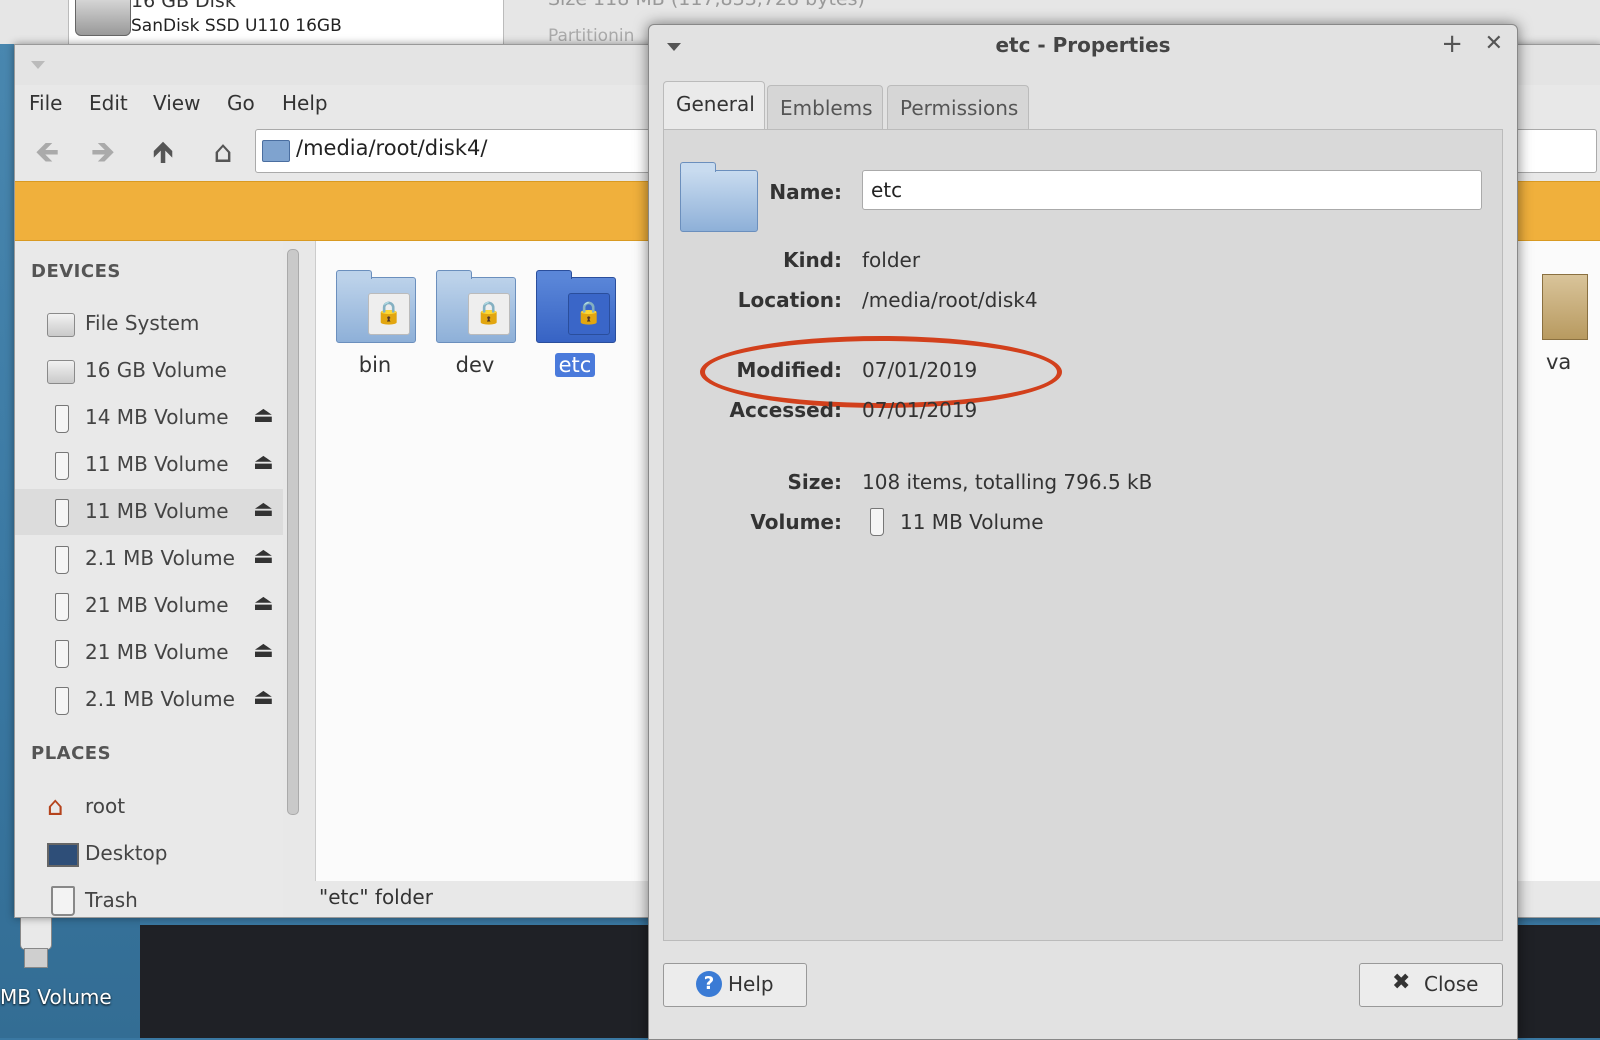 The width and height of the screenshot is (1600, 1040). I want to click on places-heading: PLACES, so click(71, 753).